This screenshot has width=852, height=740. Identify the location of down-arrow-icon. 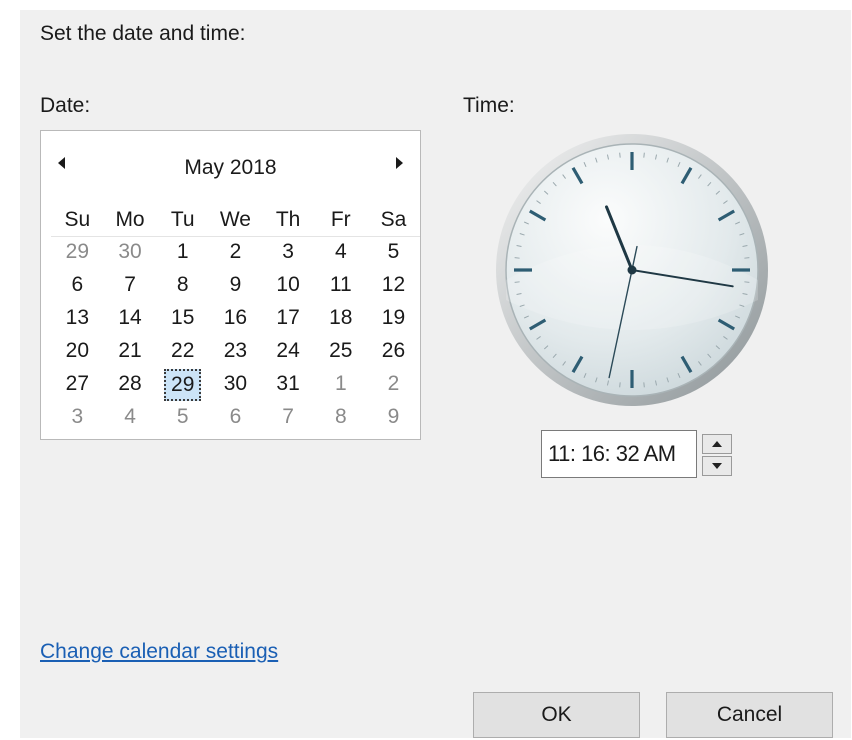
(717, 466).